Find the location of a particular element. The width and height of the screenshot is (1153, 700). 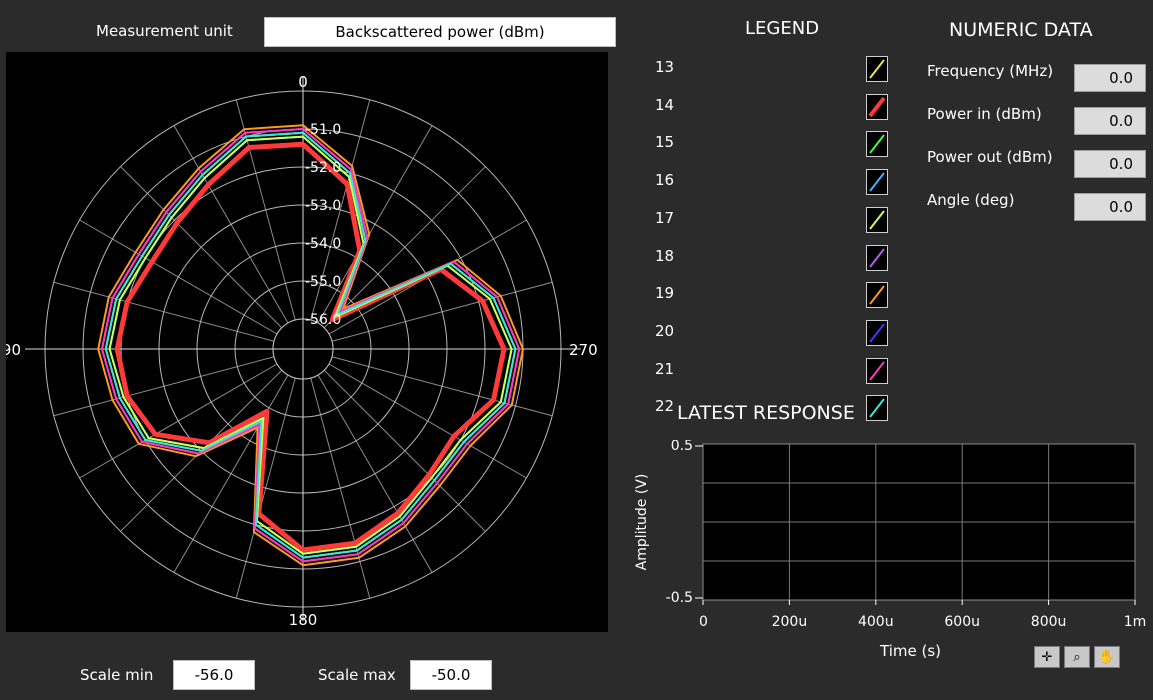

legend-item-label: 16 is located at coordinates (665, 180).